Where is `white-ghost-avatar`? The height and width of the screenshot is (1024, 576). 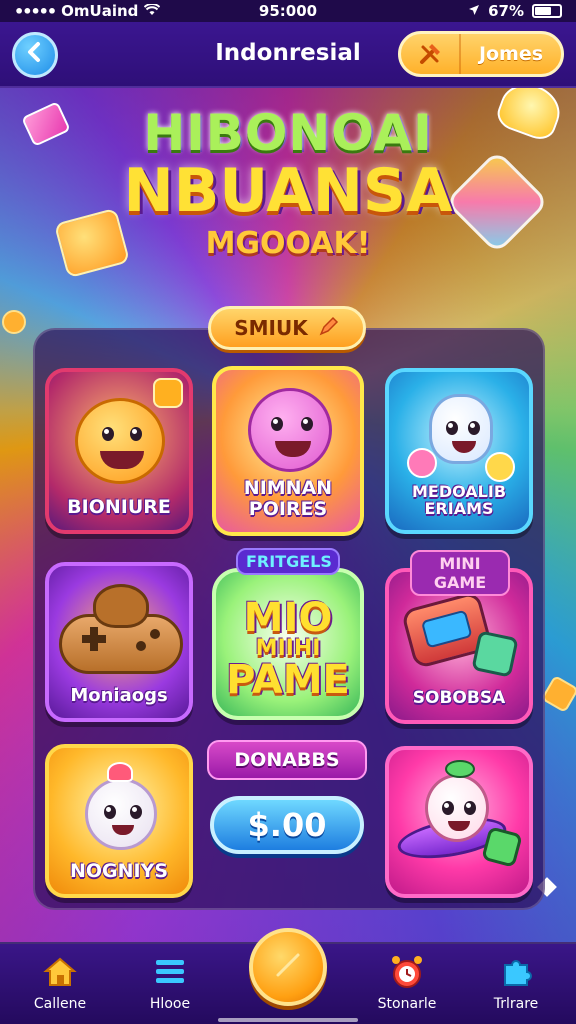 white-ghost-avatar is located at coordinates (121, 814).